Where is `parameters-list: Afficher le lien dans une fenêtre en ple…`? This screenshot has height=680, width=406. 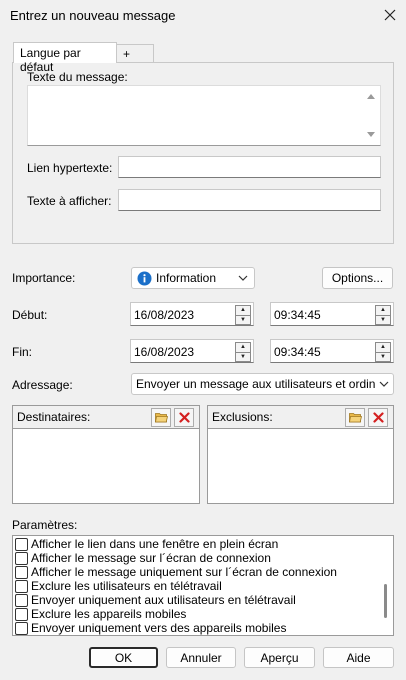 parameters-list: Afficher le lien dans une fenêtre en ple… is located at coordinates (203, 585).